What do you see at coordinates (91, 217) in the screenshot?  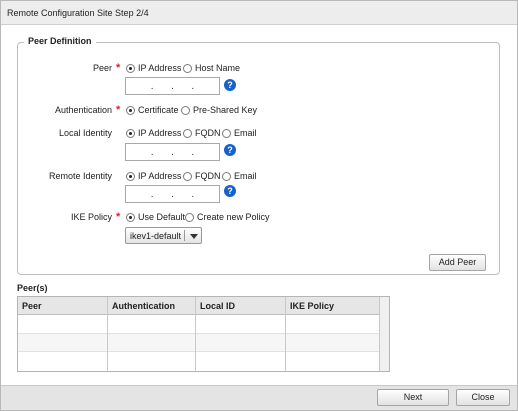 I see `ike-policy-label: IKE Policy` at bounding box center [91, 217].